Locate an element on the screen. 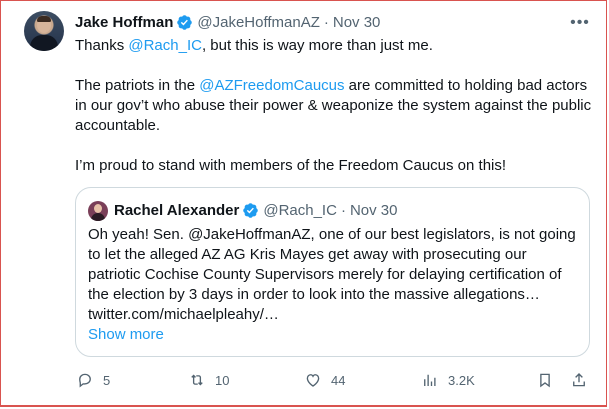 The width and height of the screenshot is (609, 409). views-button: 3.2K is located at coordinates (448, 380).